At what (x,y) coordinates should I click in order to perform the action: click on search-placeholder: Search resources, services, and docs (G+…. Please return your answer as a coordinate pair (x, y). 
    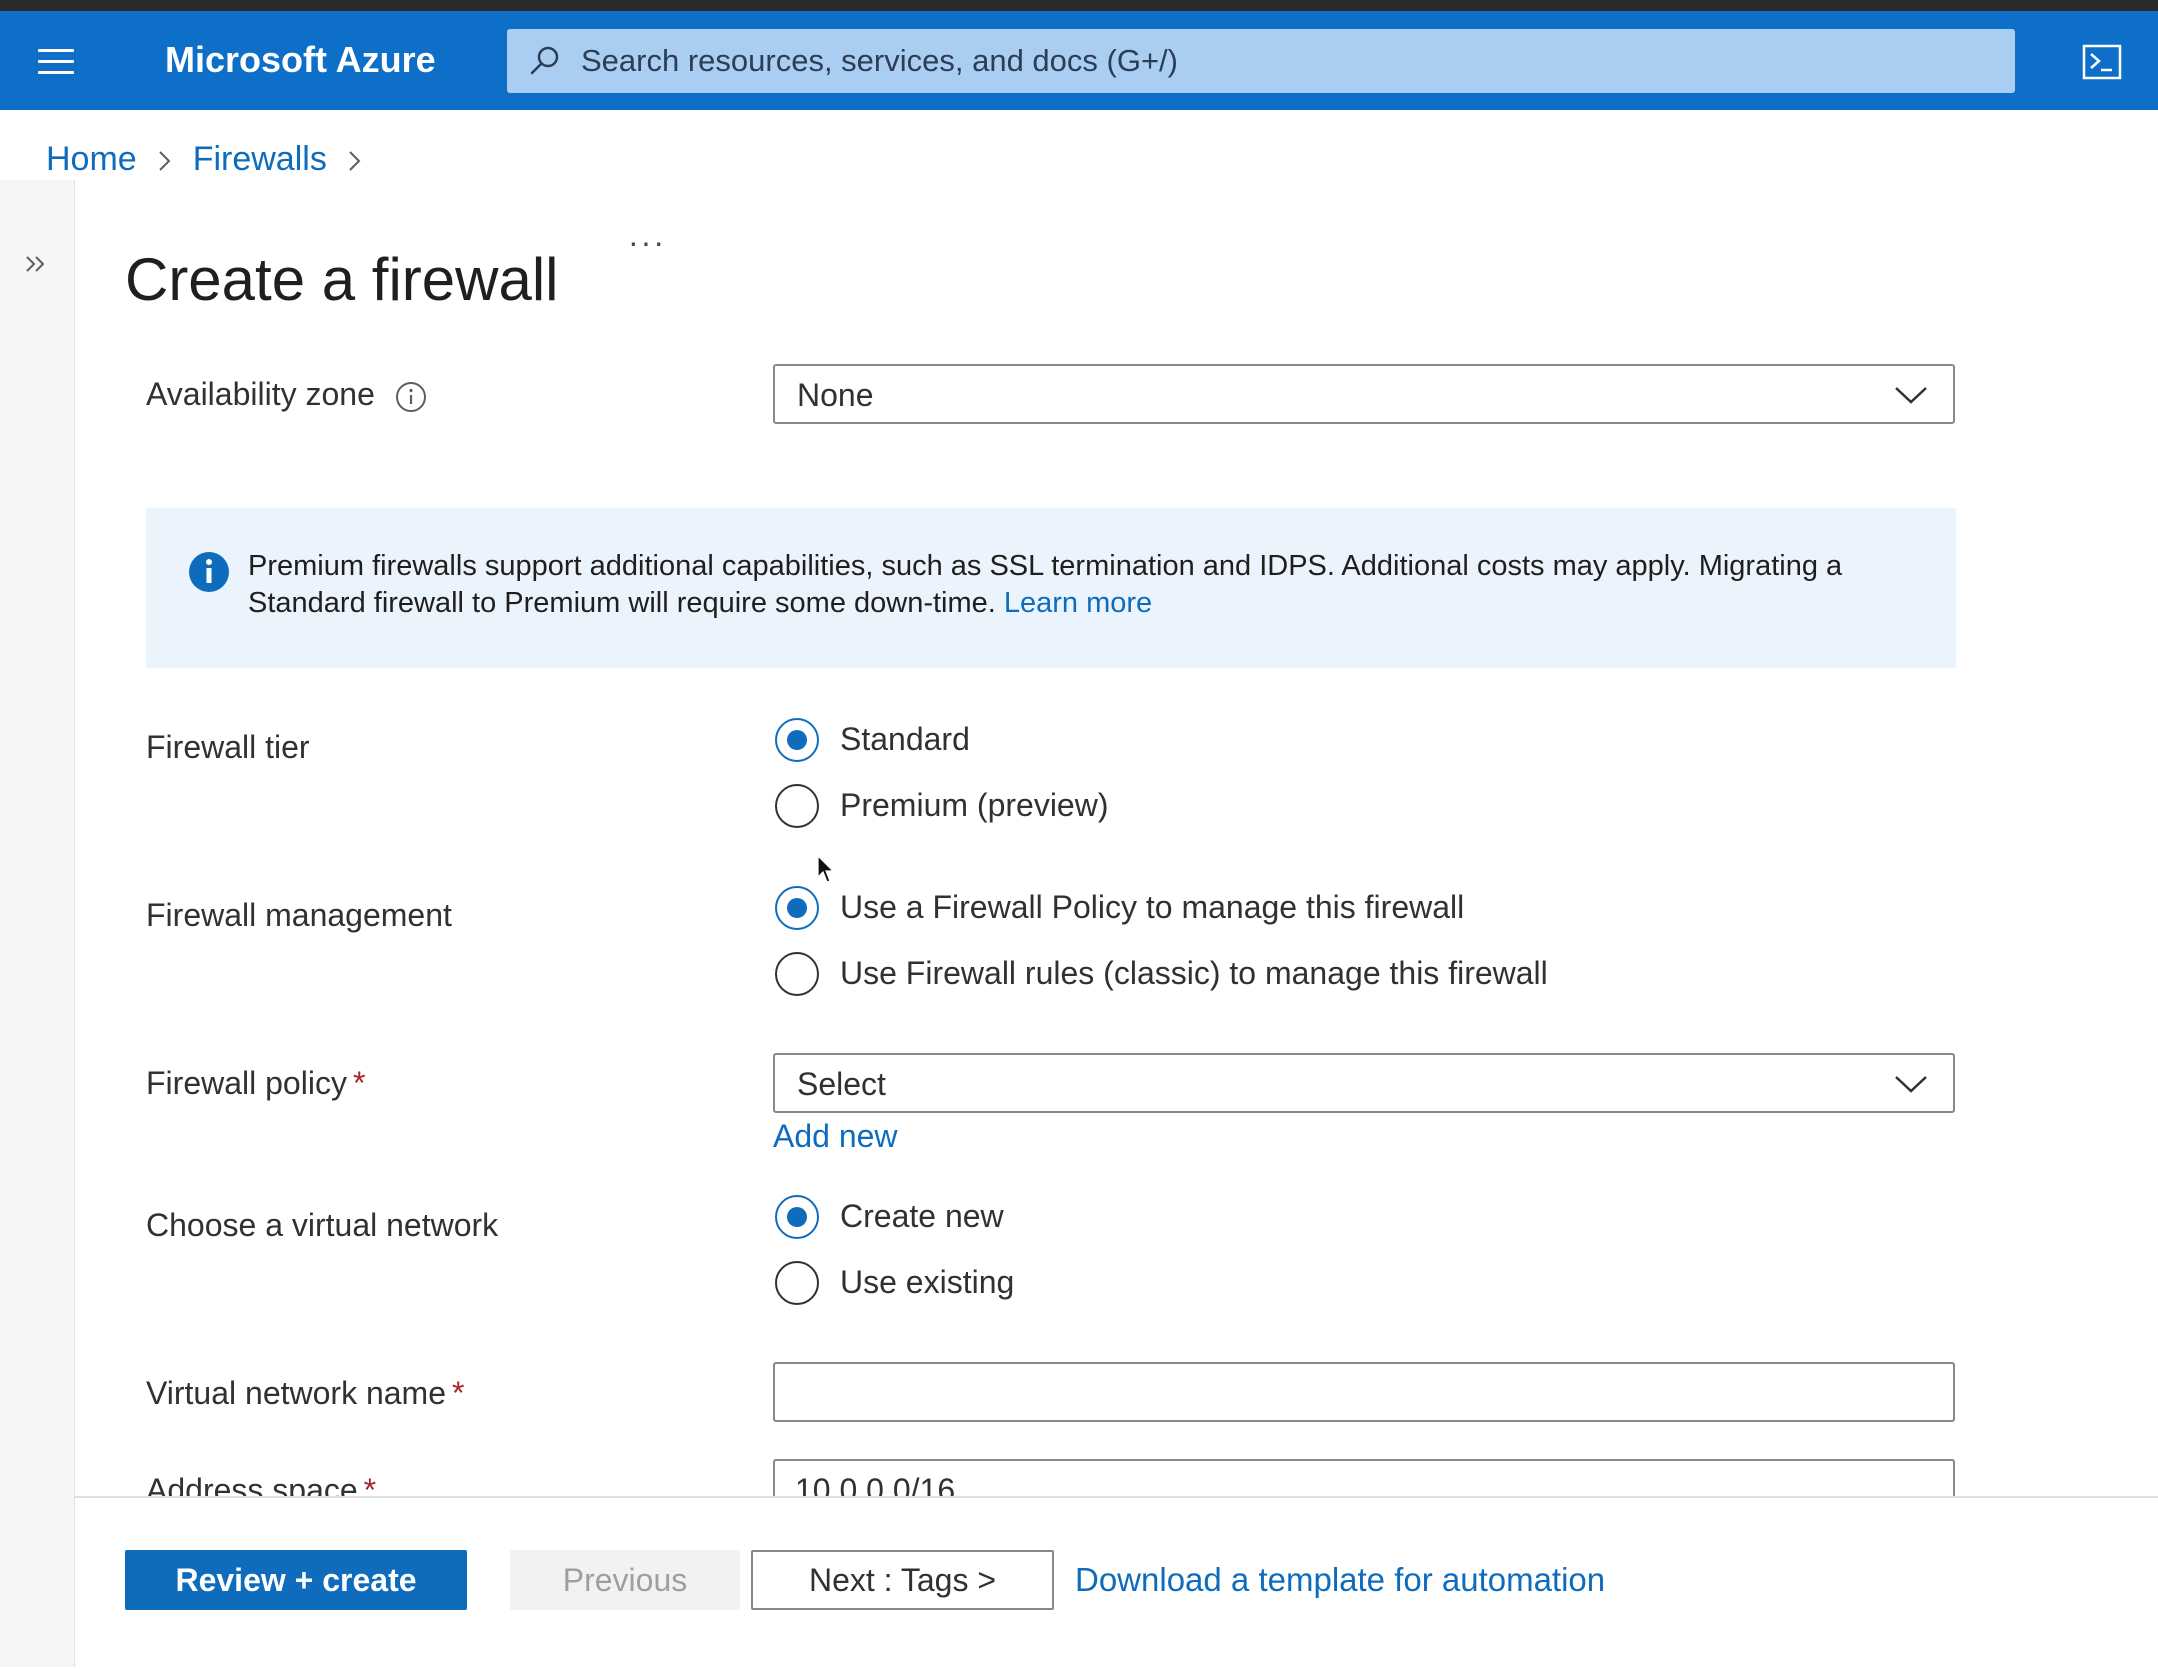
    Looking at the image, I should click on (879, 61).